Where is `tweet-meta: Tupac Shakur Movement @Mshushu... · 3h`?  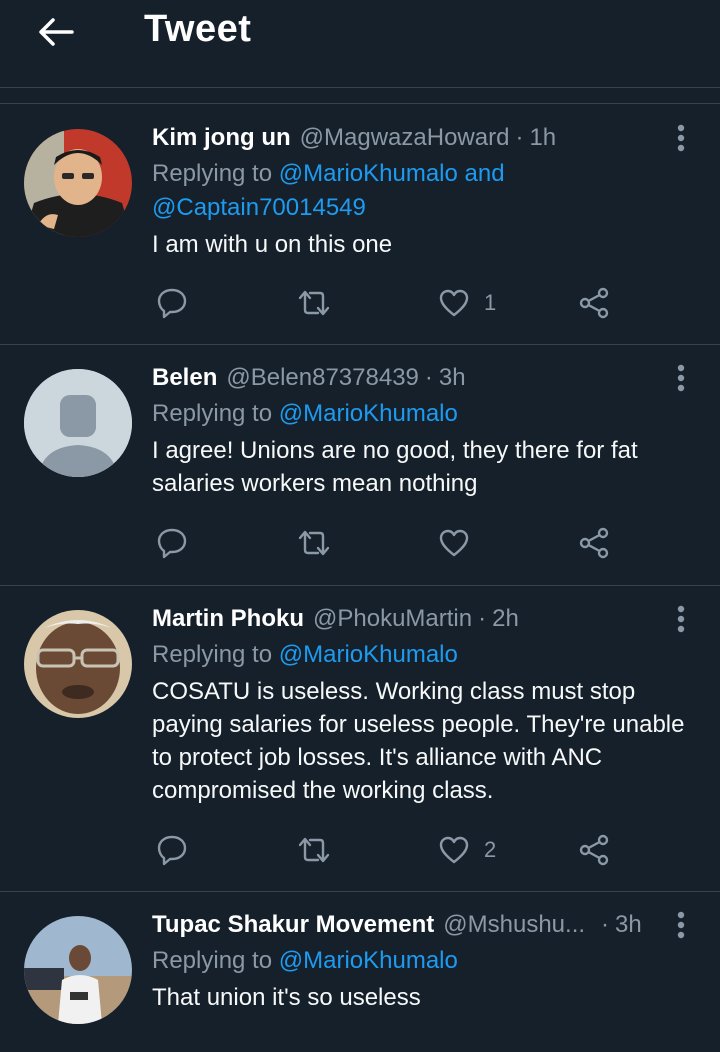
tweet-meta: Tupac Shakur Movement @Mshushu... · 3h is located at coordinates (424, 925).